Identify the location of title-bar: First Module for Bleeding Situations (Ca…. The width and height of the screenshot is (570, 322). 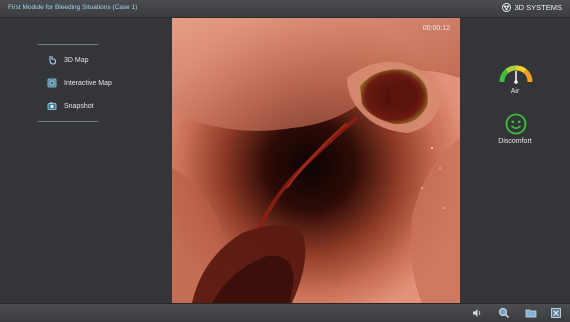
(285, 9).